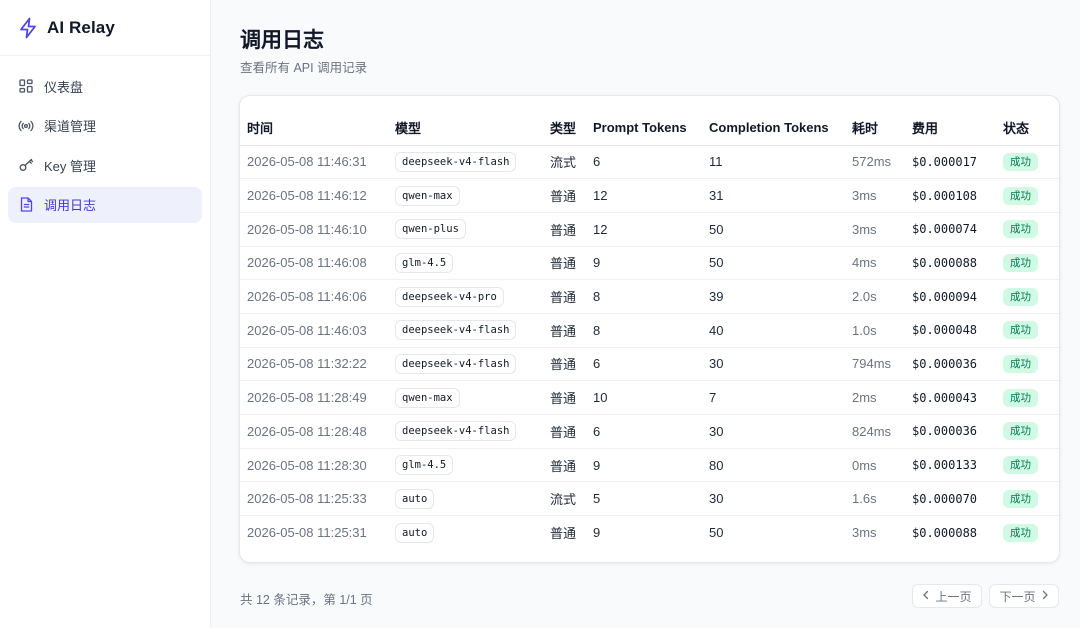  I want to click on log-time: 2026-05-08 11:46:06, so click(317, 296).